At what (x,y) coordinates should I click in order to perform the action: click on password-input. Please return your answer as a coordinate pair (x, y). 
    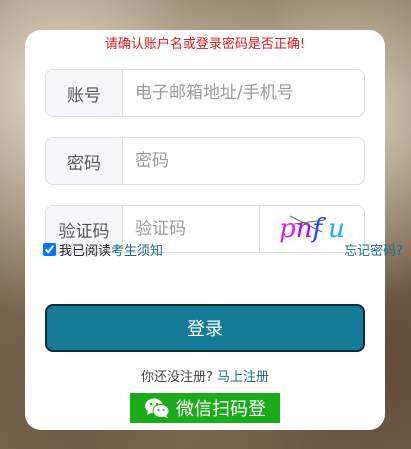
    Looking at the image, I should click on (243, 161).